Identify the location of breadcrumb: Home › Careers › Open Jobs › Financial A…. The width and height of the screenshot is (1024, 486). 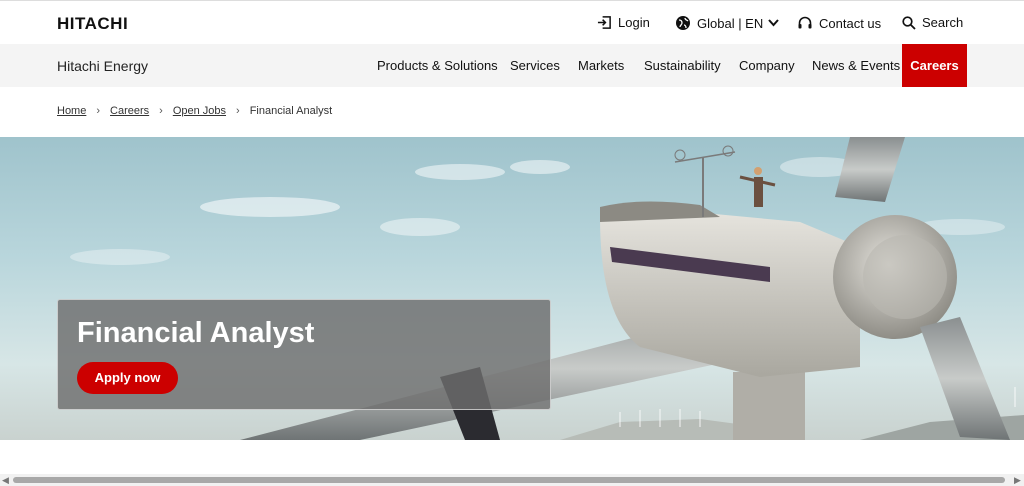
(194, 111).